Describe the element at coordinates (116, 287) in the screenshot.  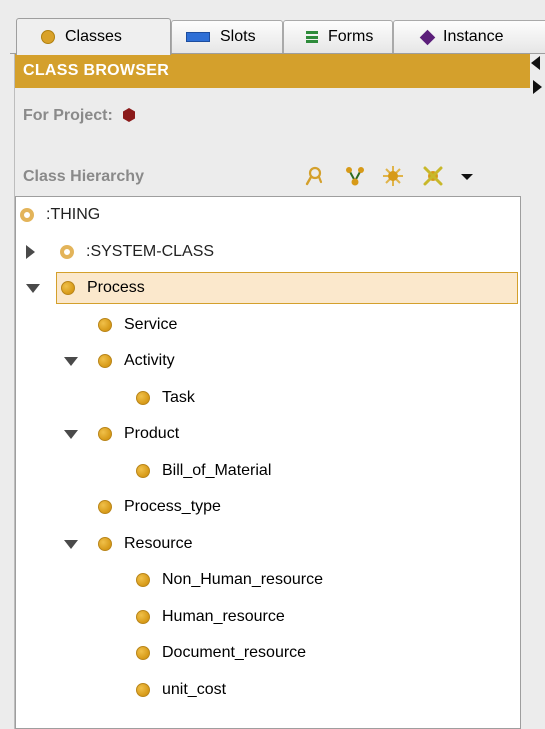
I see `tree-node-label: Process` at that location.